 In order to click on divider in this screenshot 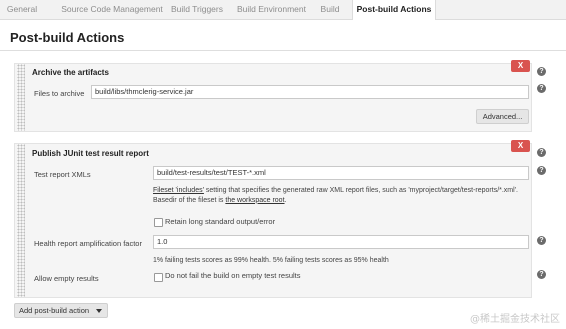, I will do `click(283, 50)`.